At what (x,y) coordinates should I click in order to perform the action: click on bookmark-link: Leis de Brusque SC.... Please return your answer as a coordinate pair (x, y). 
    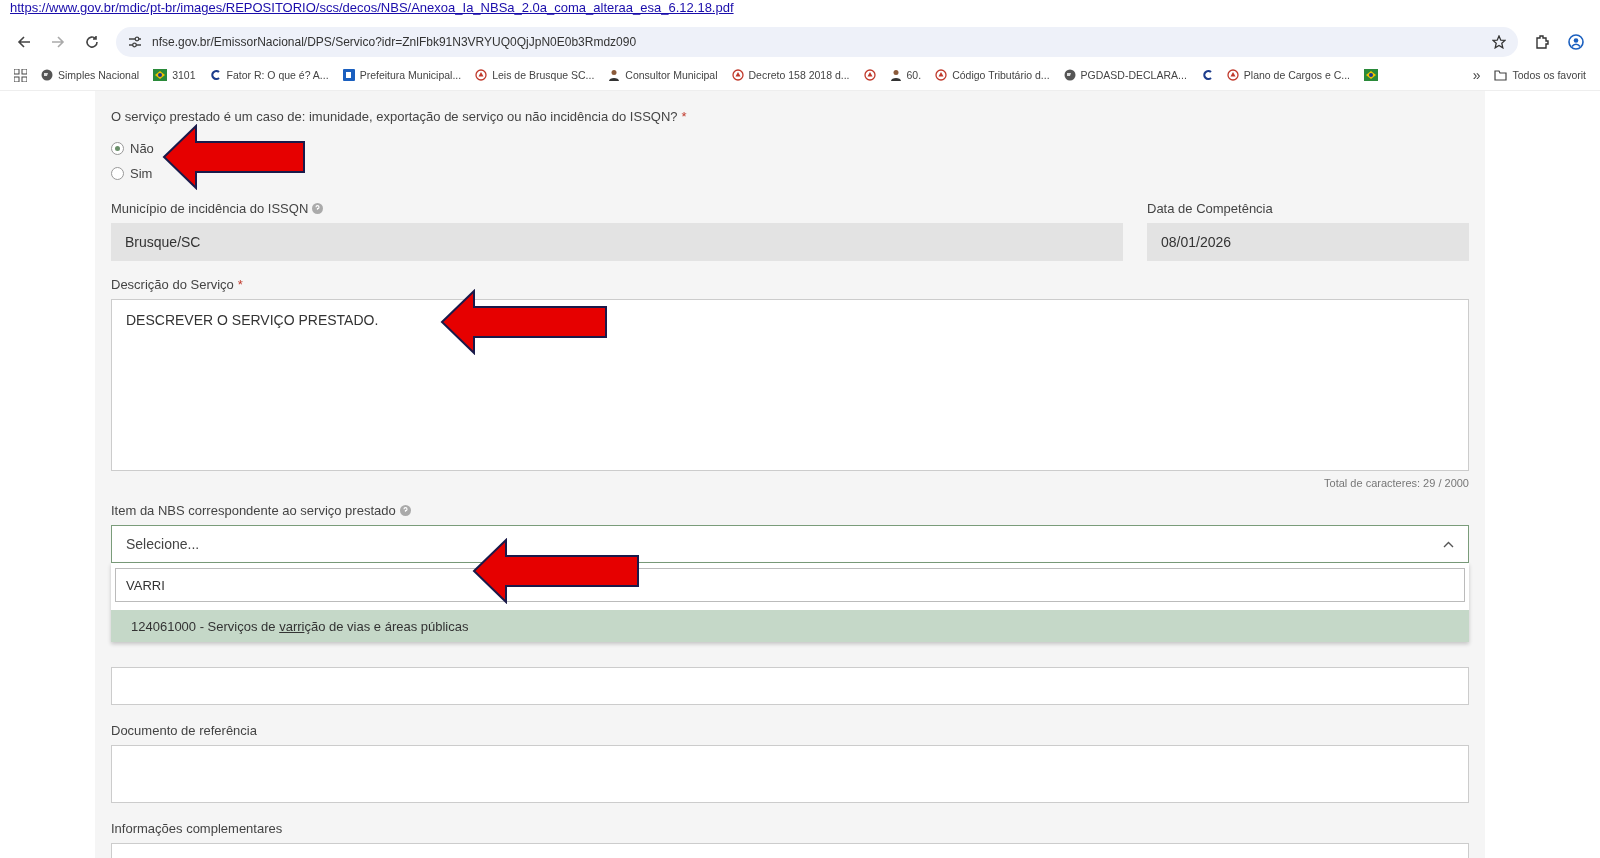
    Looking at the image, I should click on (535, 75).